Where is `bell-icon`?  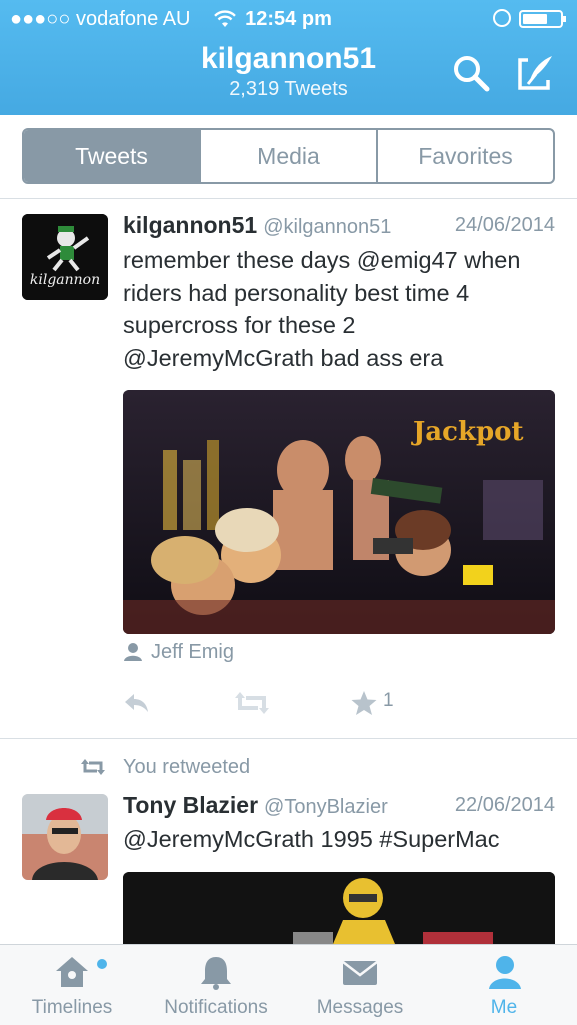
bell-icon is located at coordinates (216, 973).